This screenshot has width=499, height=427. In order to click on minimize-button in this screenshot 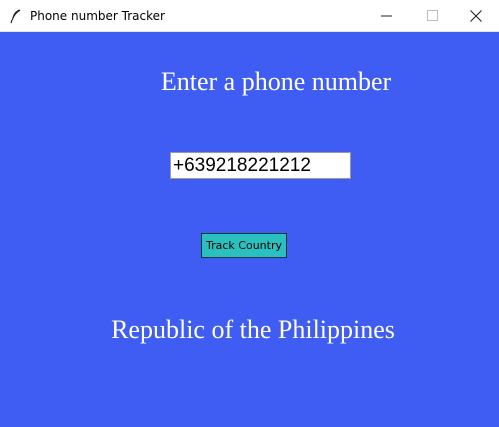, I will do `click(387, 16)`.